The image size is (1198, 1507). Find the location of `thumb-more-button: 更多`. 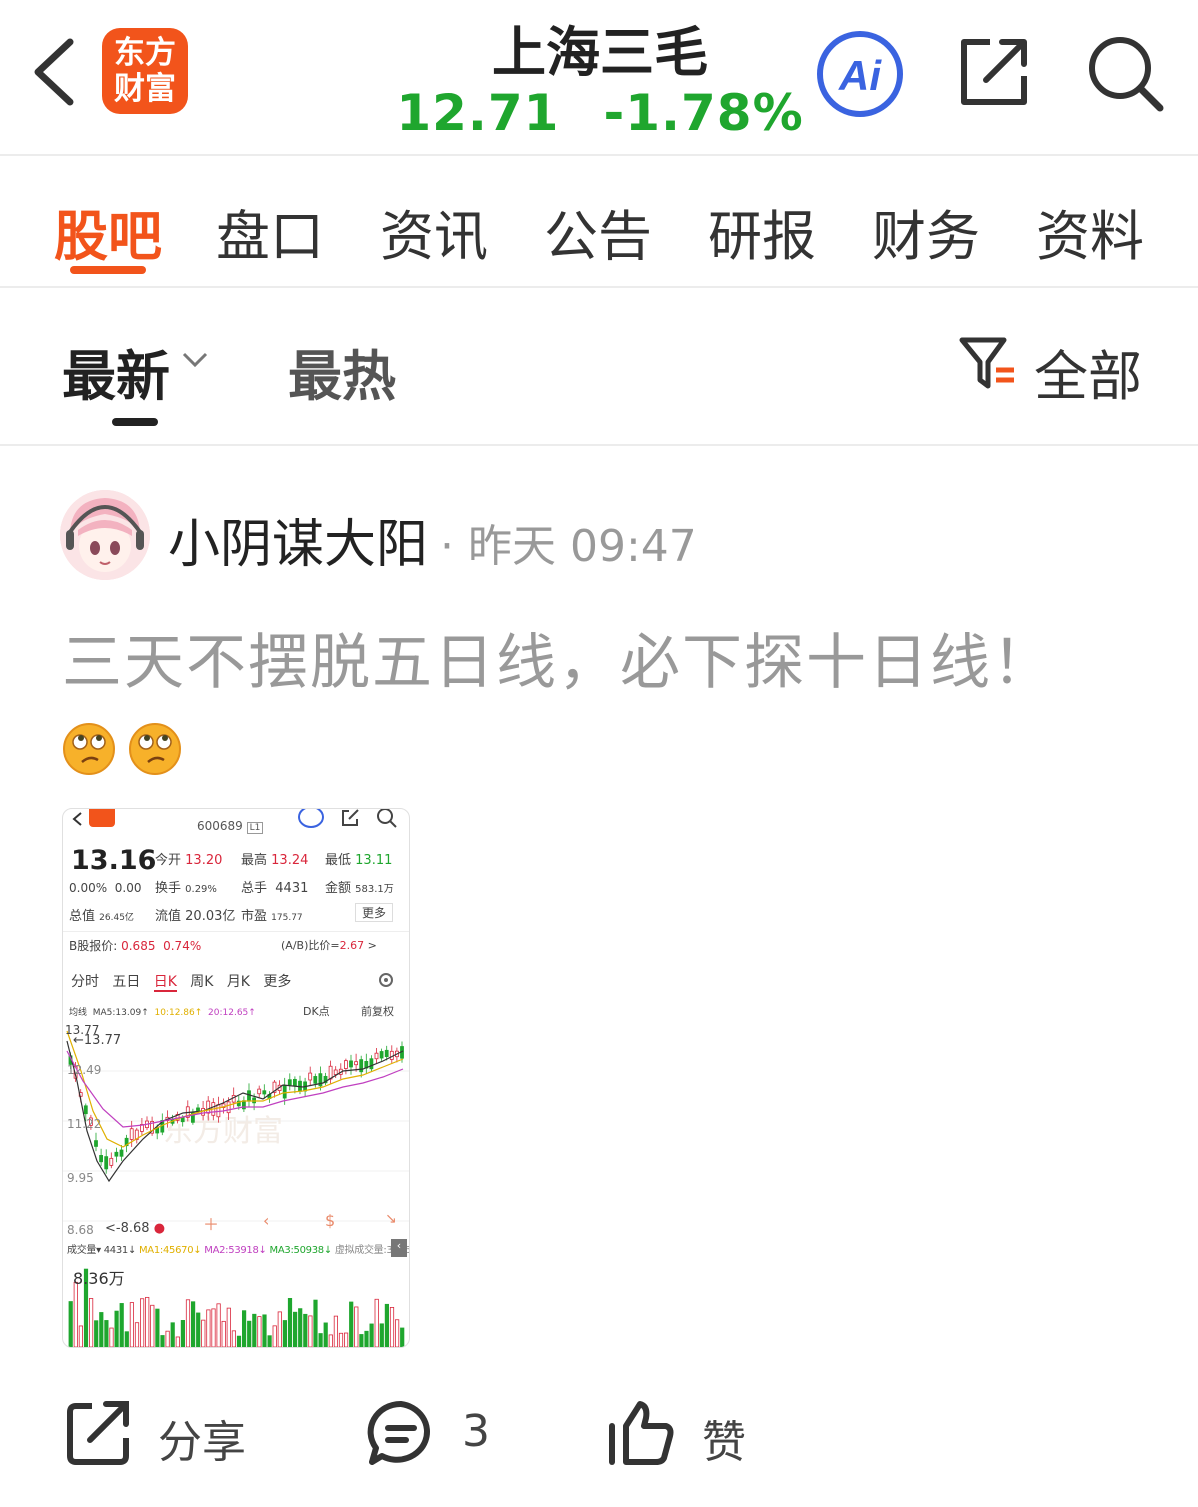

thumb-more-button: 更多 is located at coordinates (374, 912).